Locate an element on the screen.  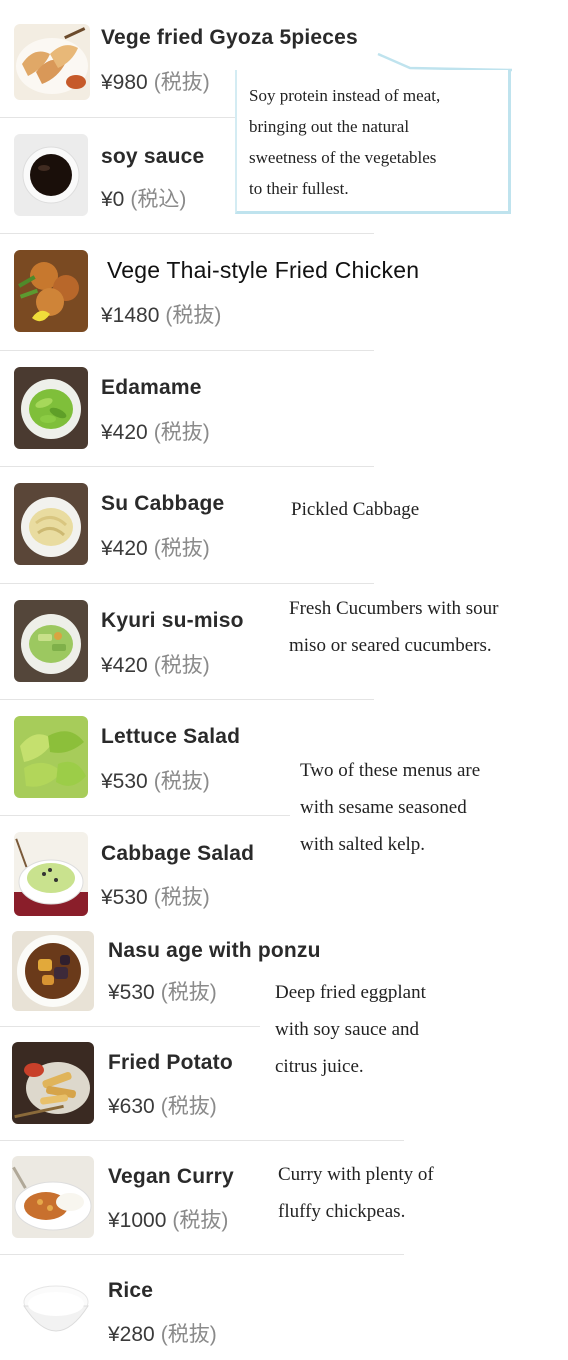
note-line: Curry with plenty of is located at coordinates (356, 1174).